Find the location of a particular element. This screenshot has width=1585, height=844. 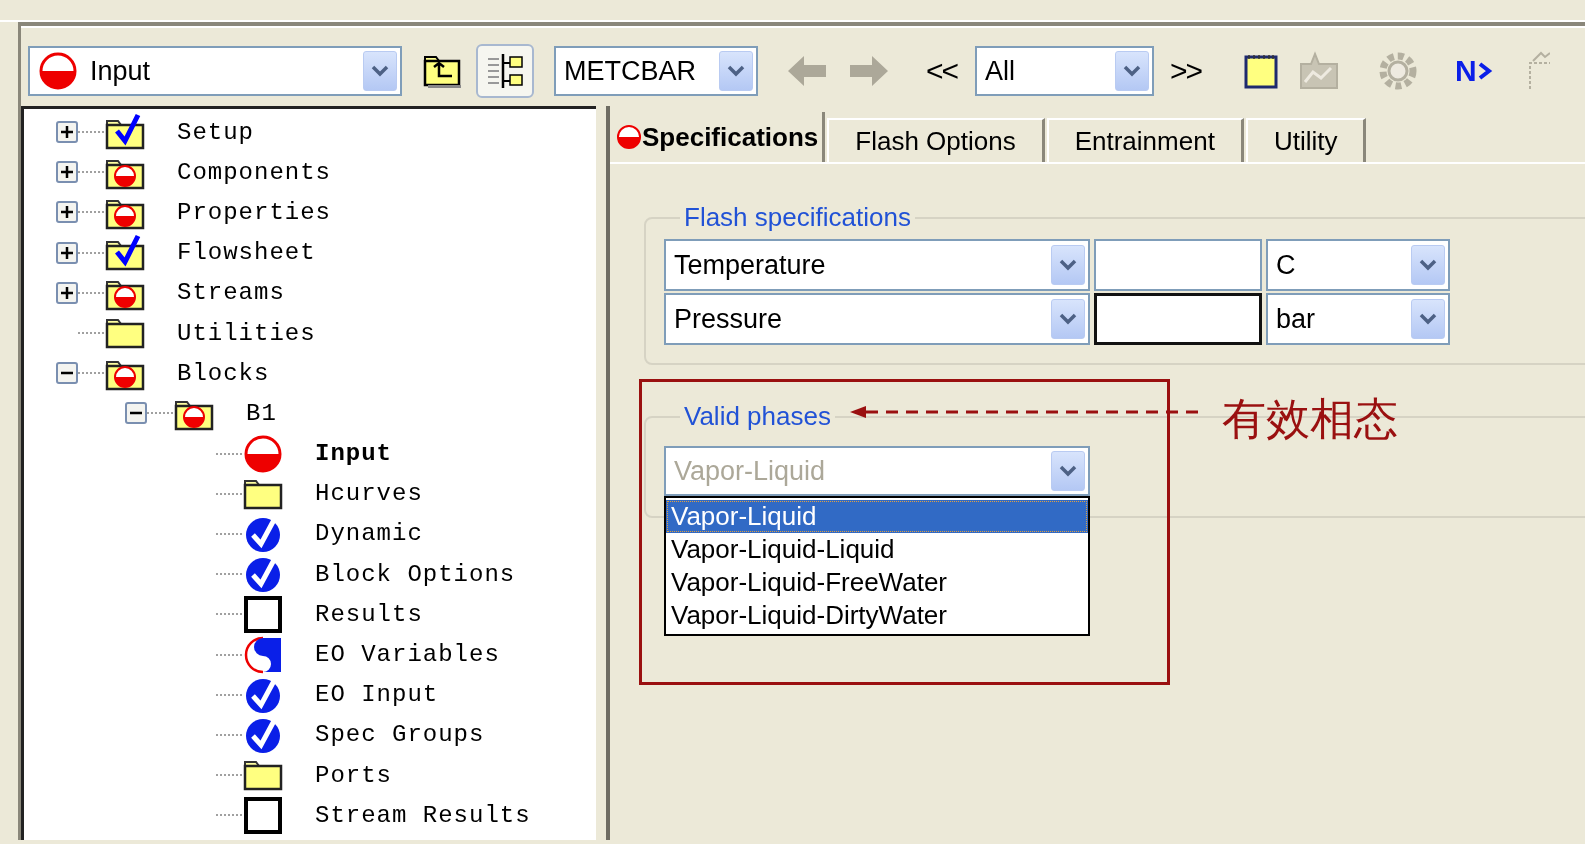

tree-item: Blocks is located at coordinates (223, 373).